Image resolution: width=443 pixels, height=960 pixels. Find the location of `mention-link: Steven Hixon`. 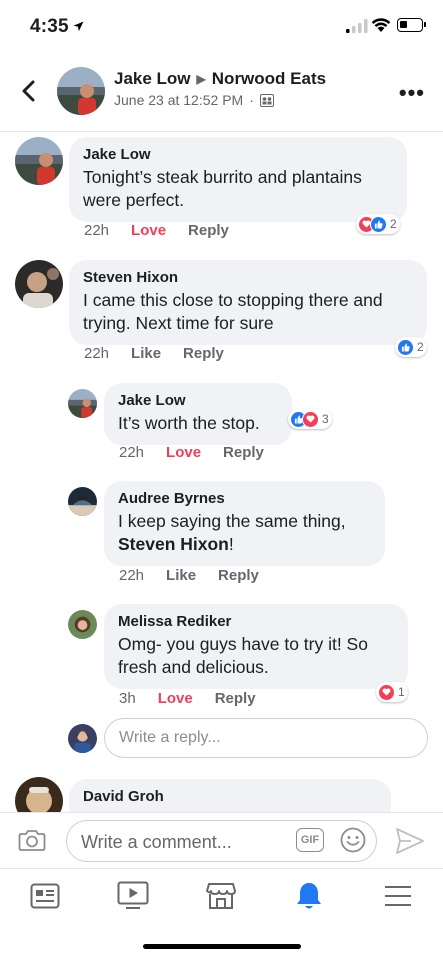

mention-link: Steven Hixon is located at coordinates (173, 544).